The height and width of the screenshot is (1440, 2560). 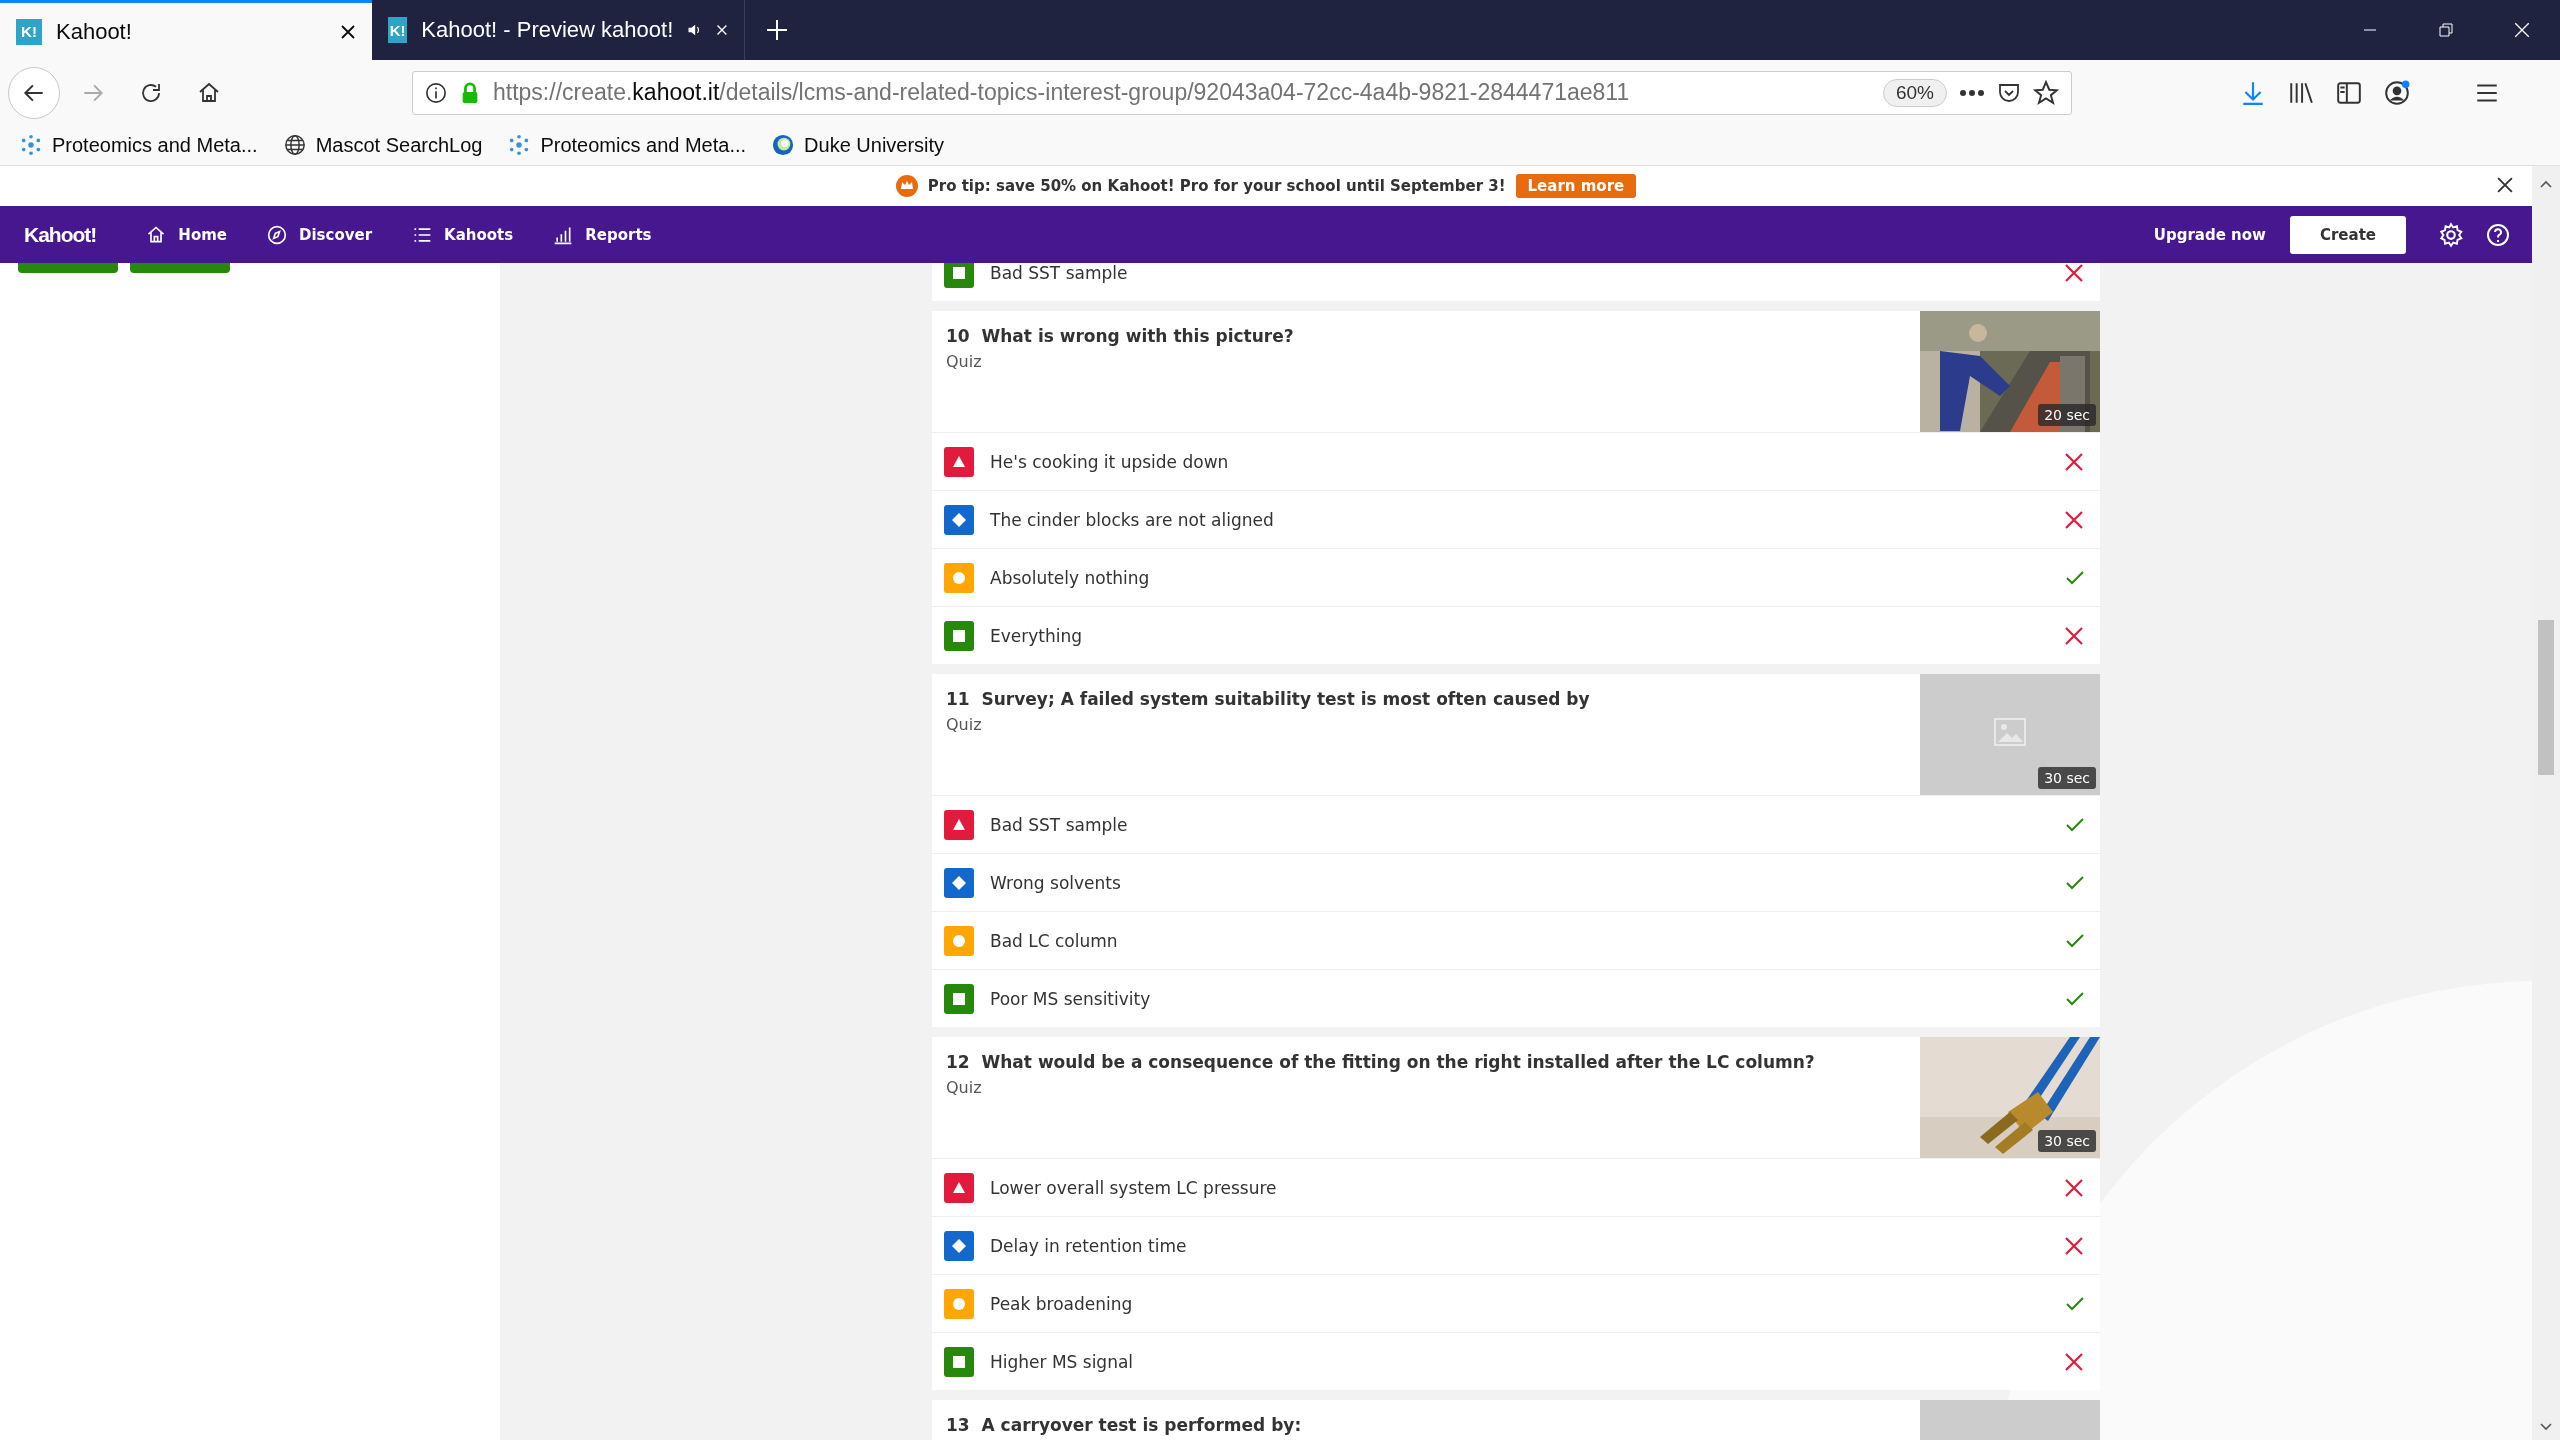 What do you see at coordinates (1268, 699) in the screenshot?
I see `question-title: 11 Survey; A failed system suitability test is most often caused by` at bounding box center [1268, 699].